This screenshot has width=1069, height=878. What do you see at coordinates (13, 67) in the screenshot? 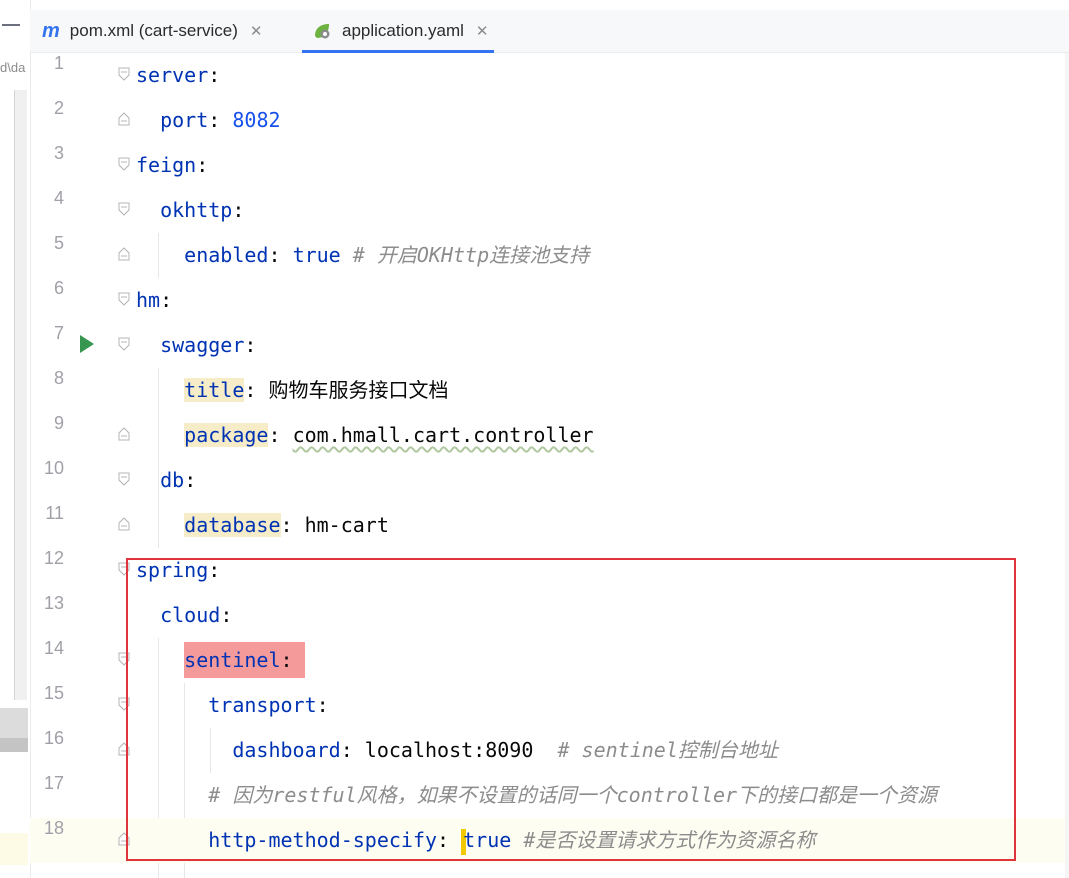
I see `breadcrumb: d\da` at bounding box center [13, 67].